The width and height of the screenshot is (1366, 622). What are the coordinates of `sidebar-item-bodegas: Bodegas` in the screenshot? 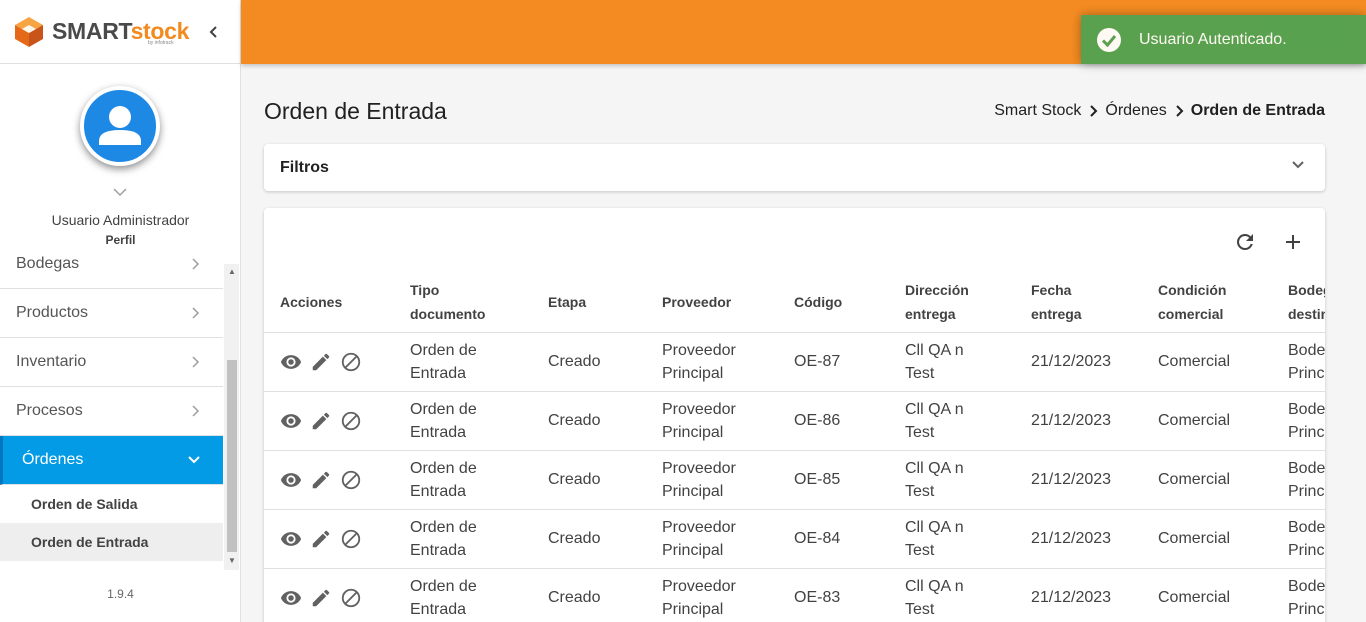 It's located at (111, 268).